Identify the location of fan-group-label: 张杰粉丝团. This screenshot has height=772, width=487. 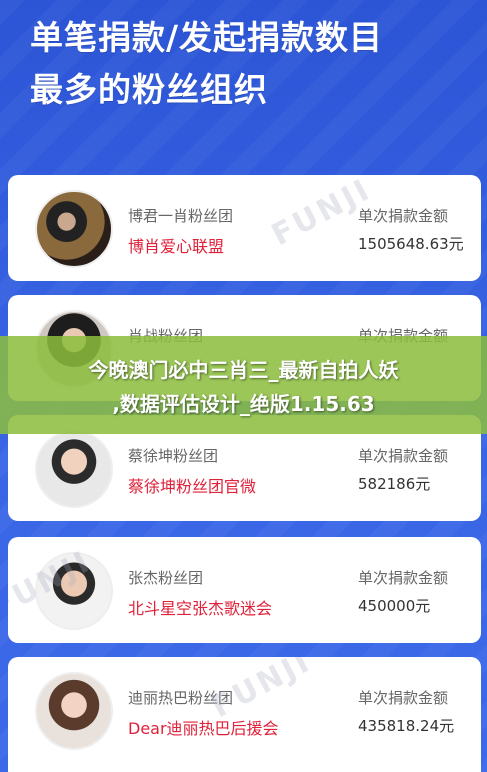
(166, 578).